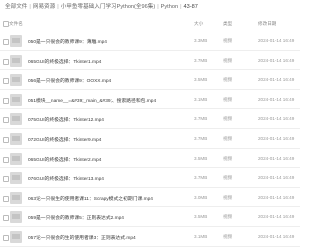  Describe the element at coordinates (110, 119) in the screenshot. I see `file-name: 075GUI的终极选择：Tkinter12.mp4` at that location.